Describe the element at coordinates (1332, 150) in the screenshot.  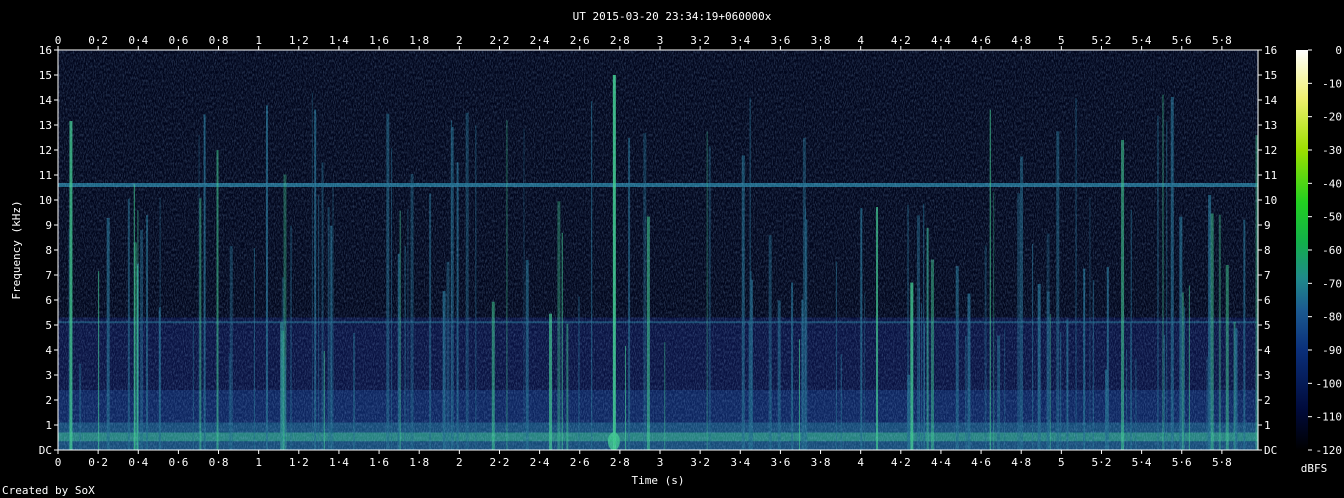
I see `colorbar-tick-label: -30` at that location.